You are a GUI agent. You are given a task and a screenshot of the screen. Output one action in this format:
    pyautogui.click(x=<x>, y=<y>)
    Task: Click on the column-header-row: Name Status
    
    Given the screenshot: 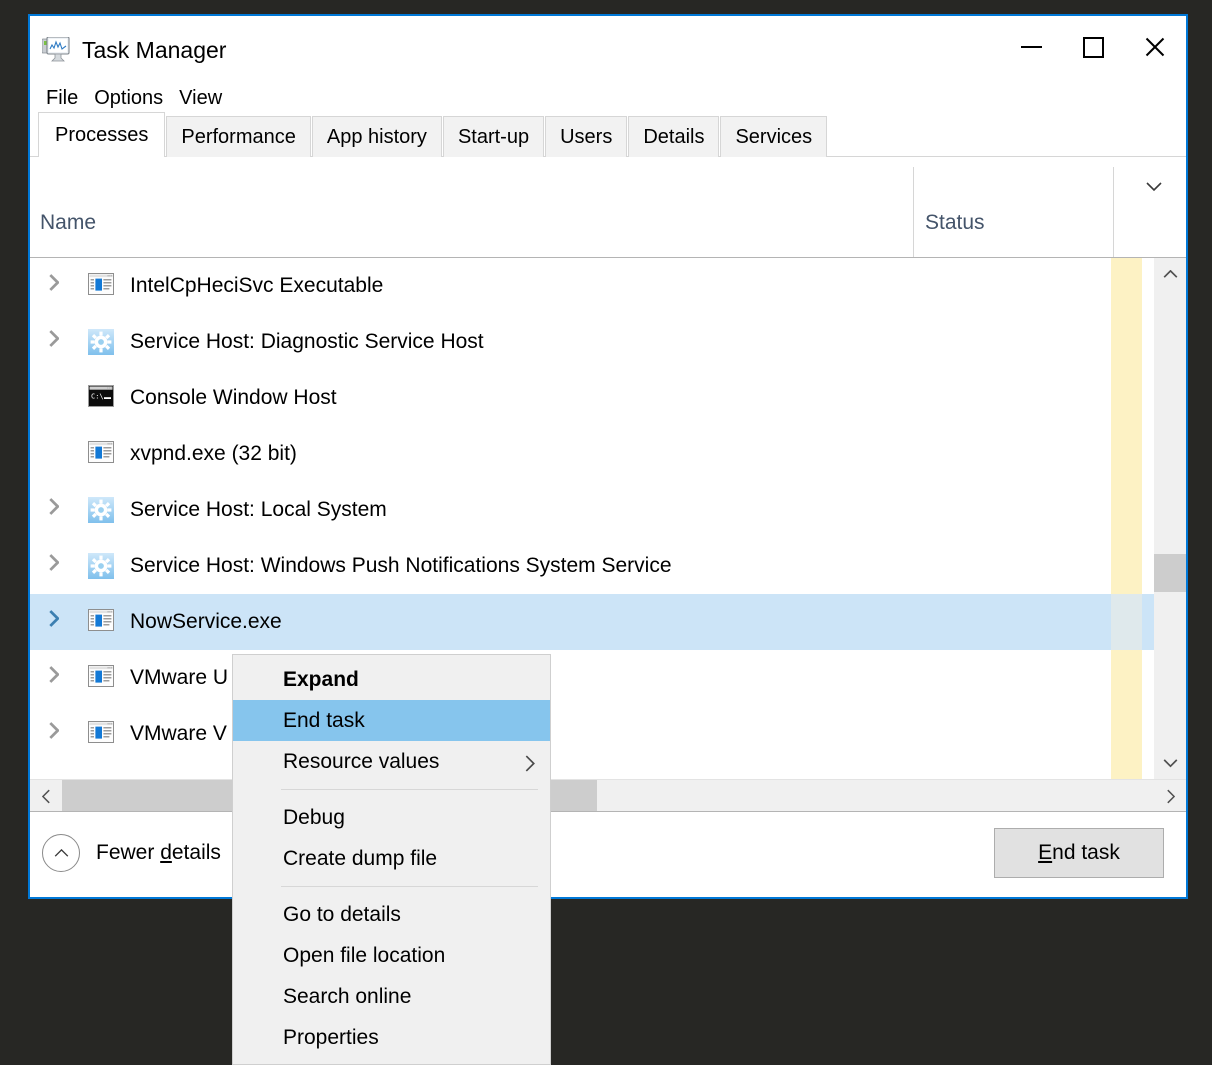 What is the action you would take?
    pyautogui.click(x=608, y=207)
    